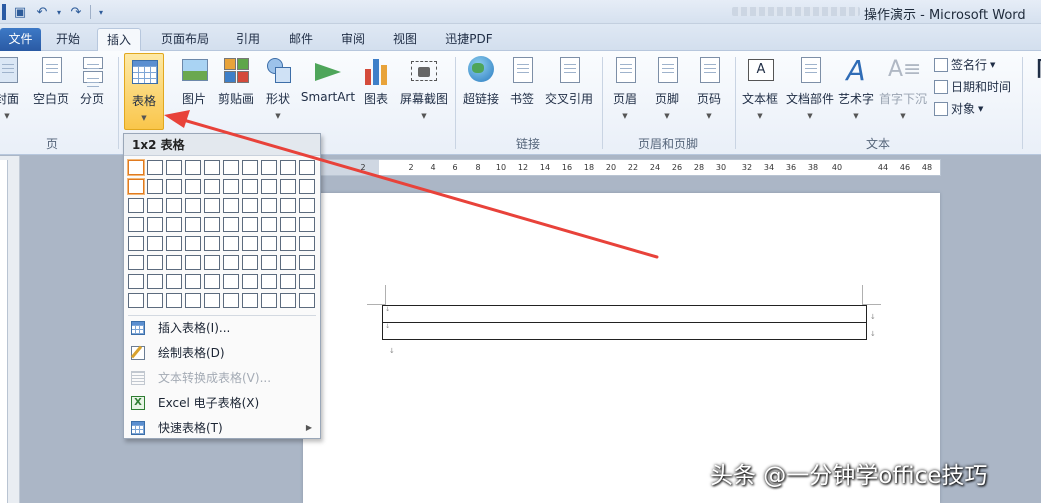 The image size is (1041, 503). What do you see at coordinates (481, 89) in the screenshot?
I see `hyperlink-button: 超链接` at bounding box center [481, 89].